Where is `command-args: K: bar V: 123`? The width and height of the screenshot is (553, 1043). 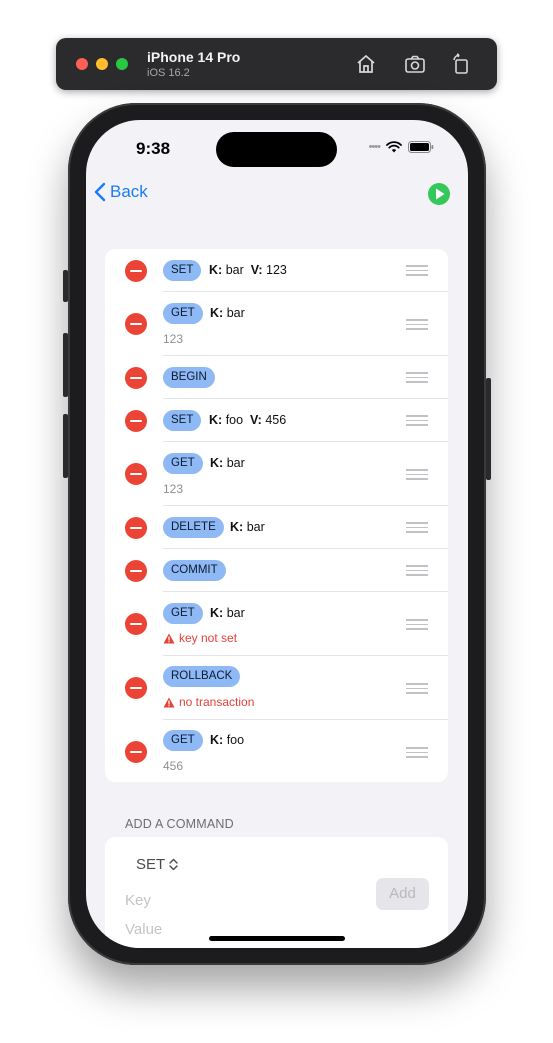 command-args: K: bar V: 123 is located at coordinates (248, 270).